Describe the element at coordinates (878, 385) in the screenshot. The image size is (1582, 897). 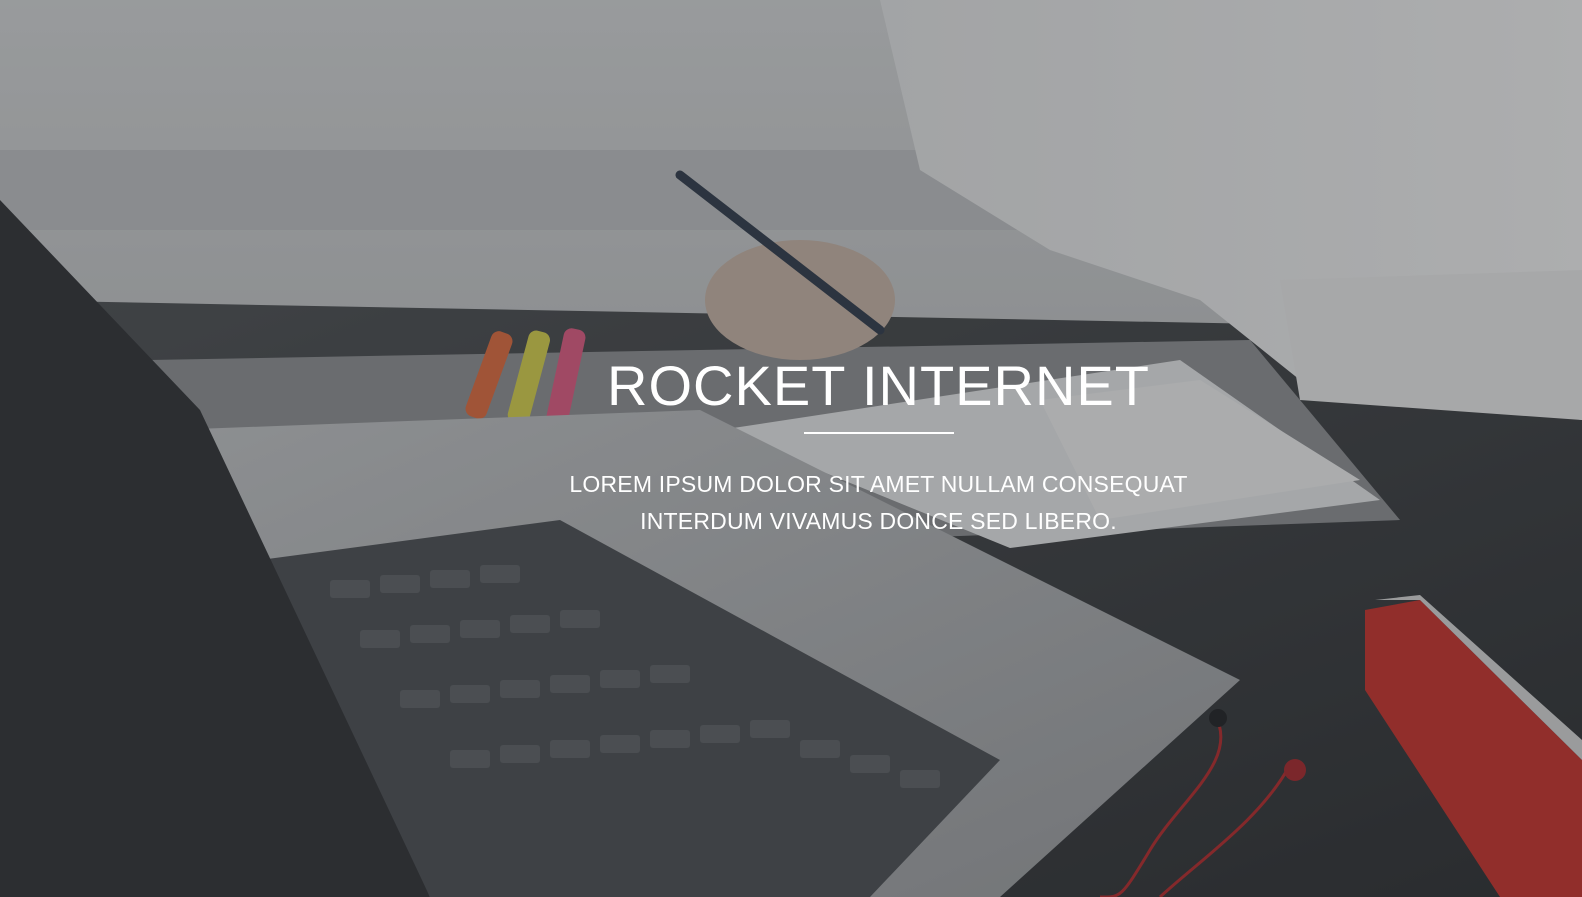
I see `hero-title: ROCKET INTERNET` at that location.